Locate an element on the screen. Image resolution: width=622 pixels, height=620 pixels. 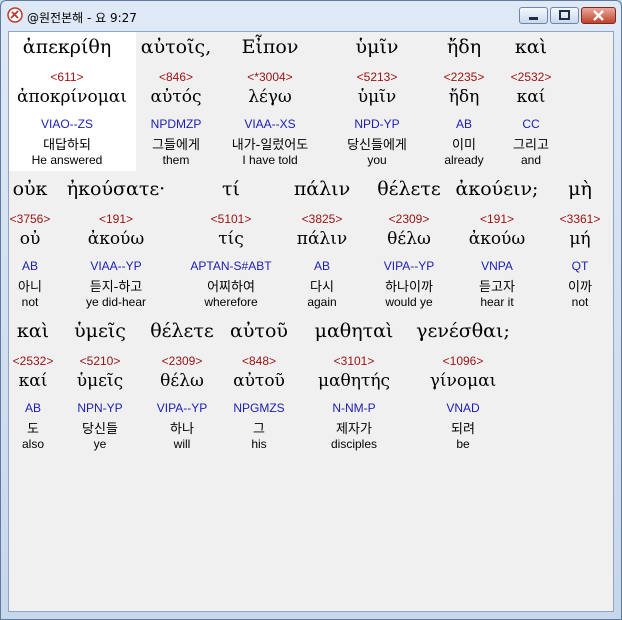
word-korean: 이까 is located at coordinates (580, 287).